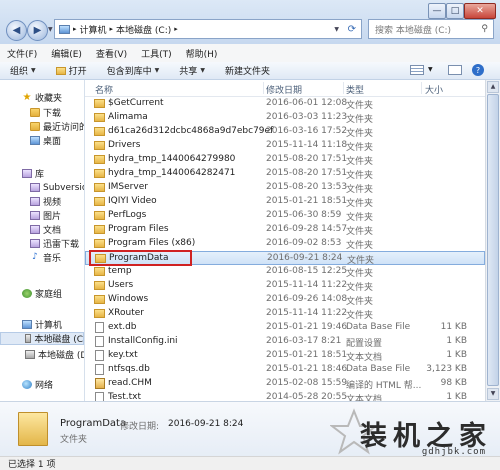 The image size is (500, 470). I want to click on vertical-scrollbar: ▲ ▼, so click(492, 240).